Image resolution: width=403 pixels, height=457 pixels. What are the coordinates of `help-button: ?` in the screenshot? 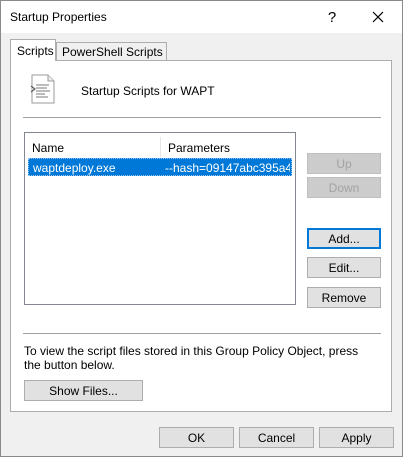 It's located at (332, 17).